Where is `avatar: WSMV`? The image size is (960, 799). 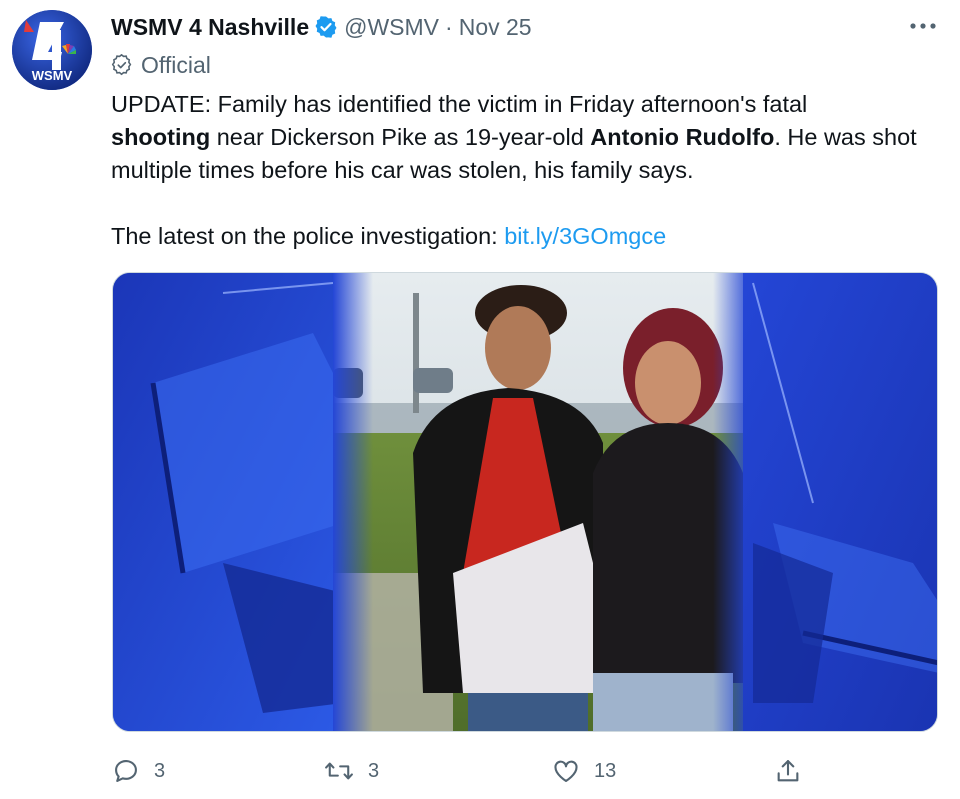
avatar: WSMV is located at coordinates (52, 50).